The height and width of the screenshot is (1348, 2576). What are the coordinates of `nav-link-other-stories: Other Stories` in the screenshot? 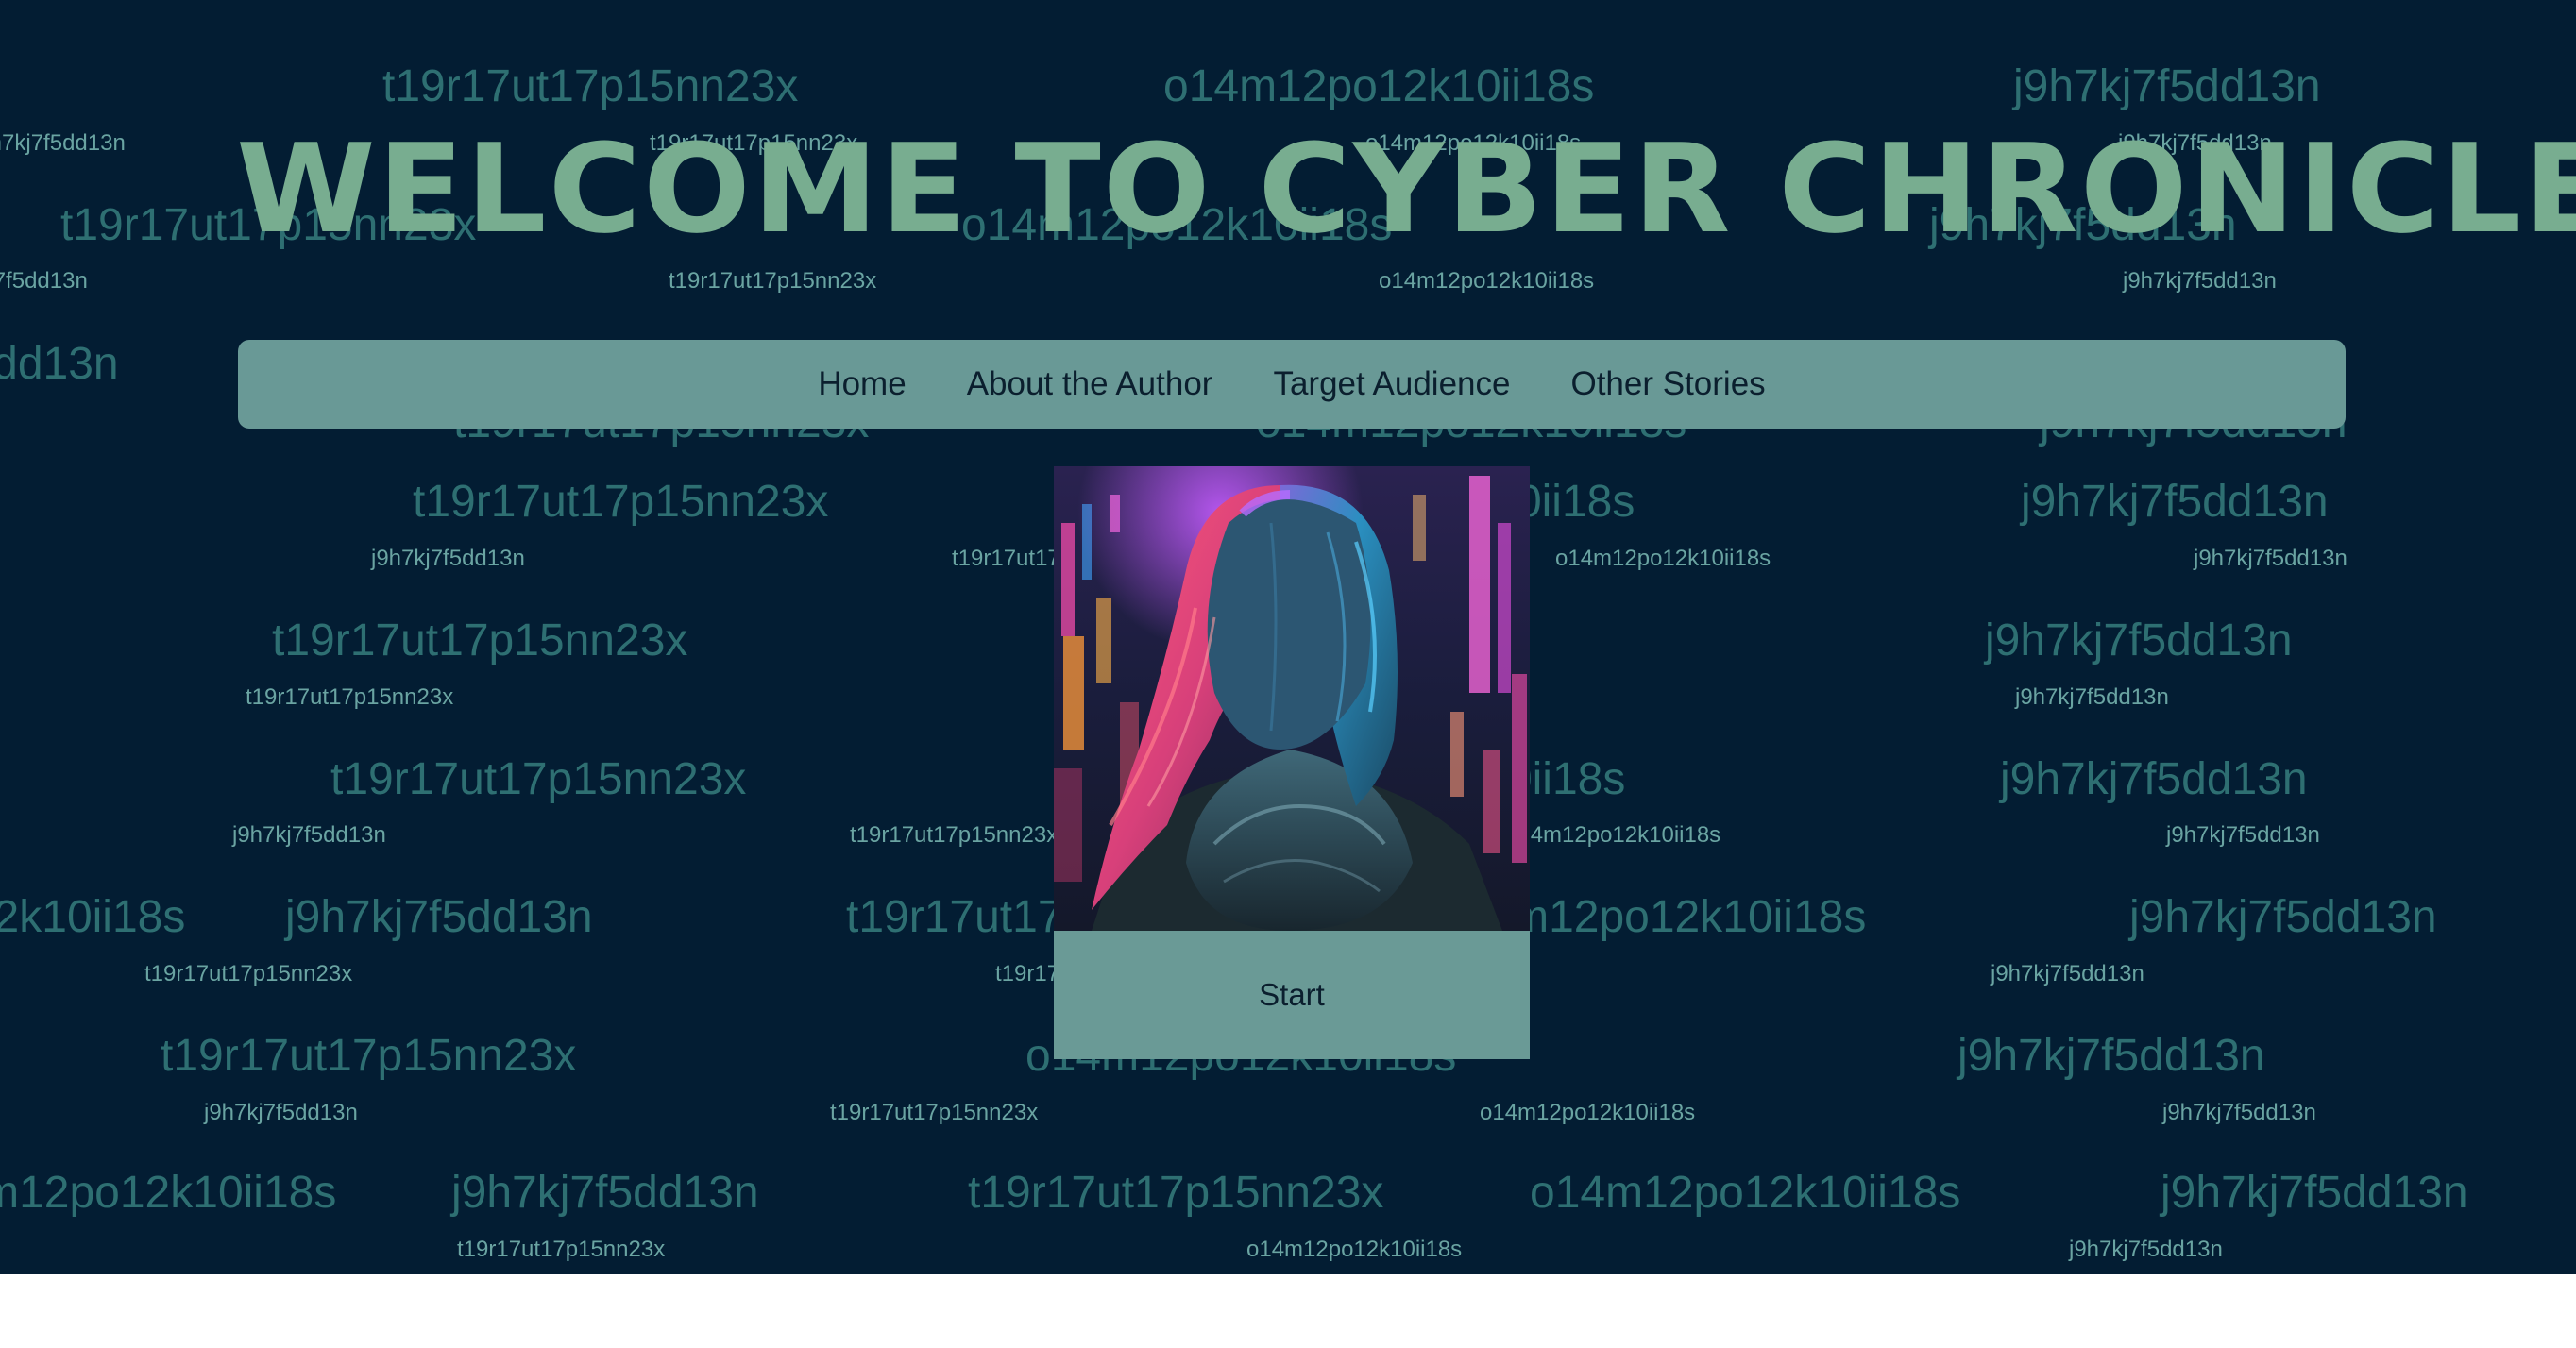 It's located at (1667, 384).